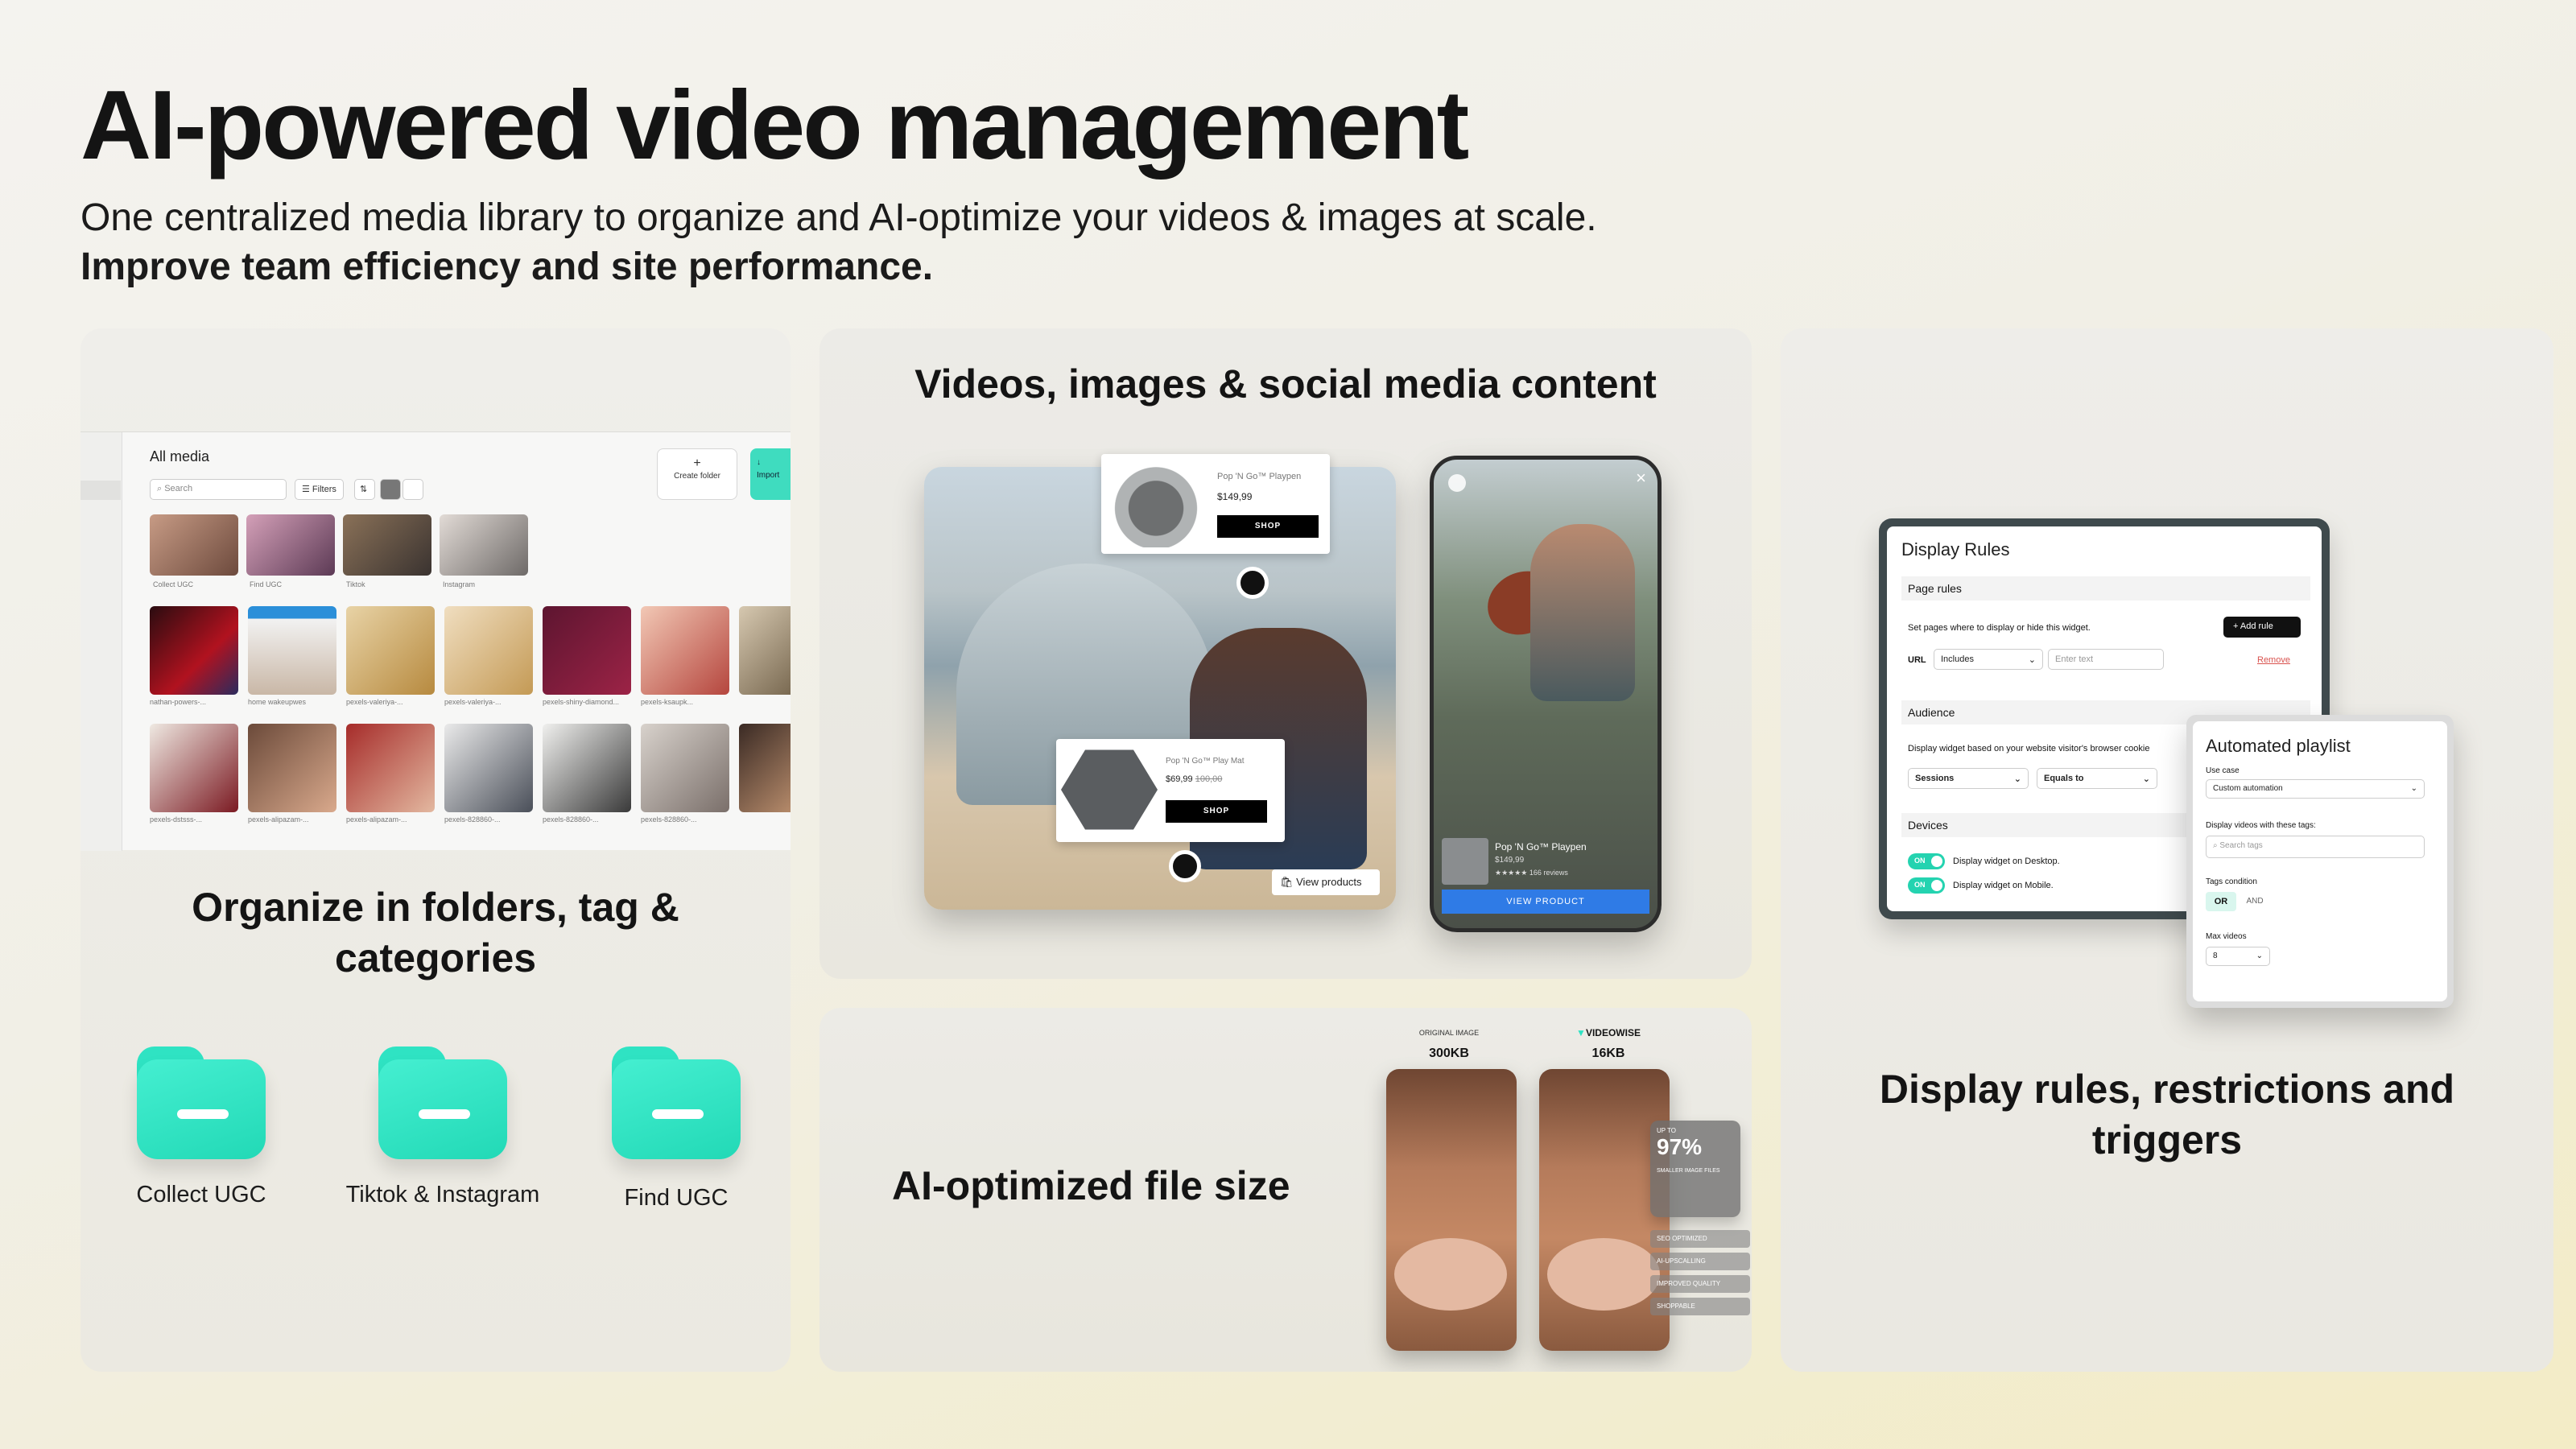 Image resolution: width=2576 pixels, height=1449 pixels. Describe the element at coordinates (1205, 761) in the screenshot. I see `product-name: Pop 'N Go™ Play Mat` at that location.